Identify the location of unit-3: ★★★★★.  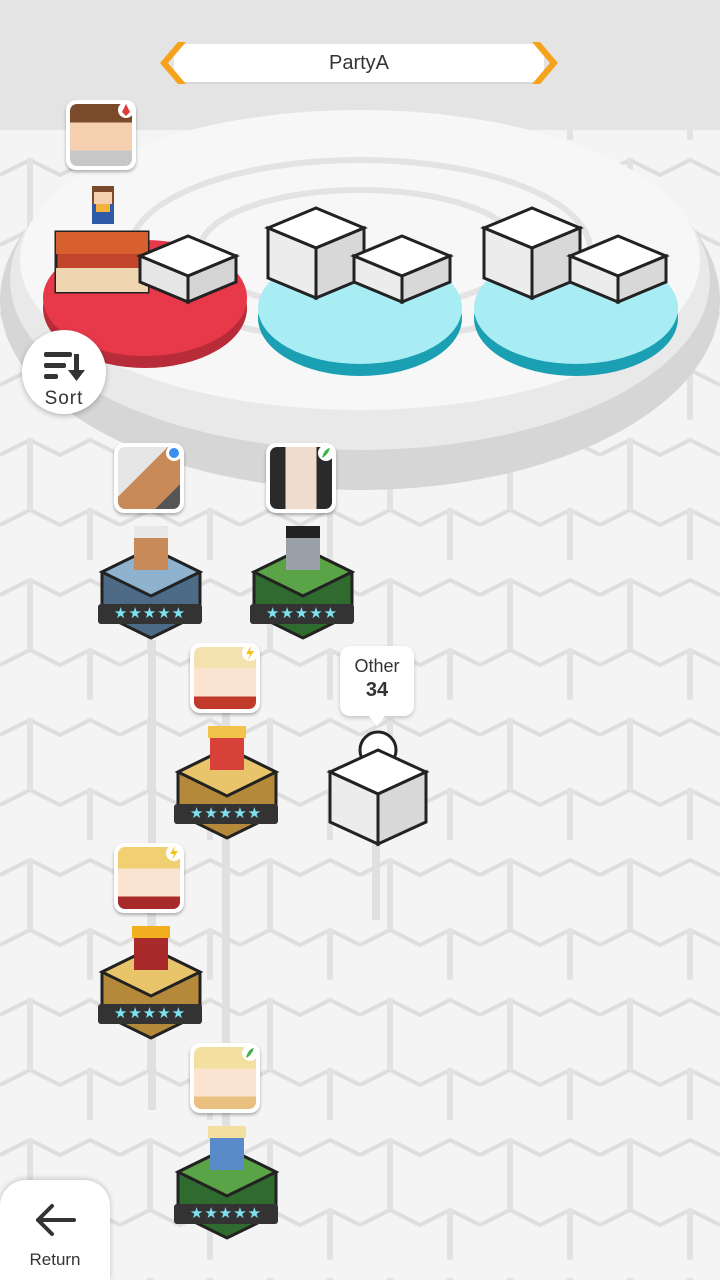
(227, 785).